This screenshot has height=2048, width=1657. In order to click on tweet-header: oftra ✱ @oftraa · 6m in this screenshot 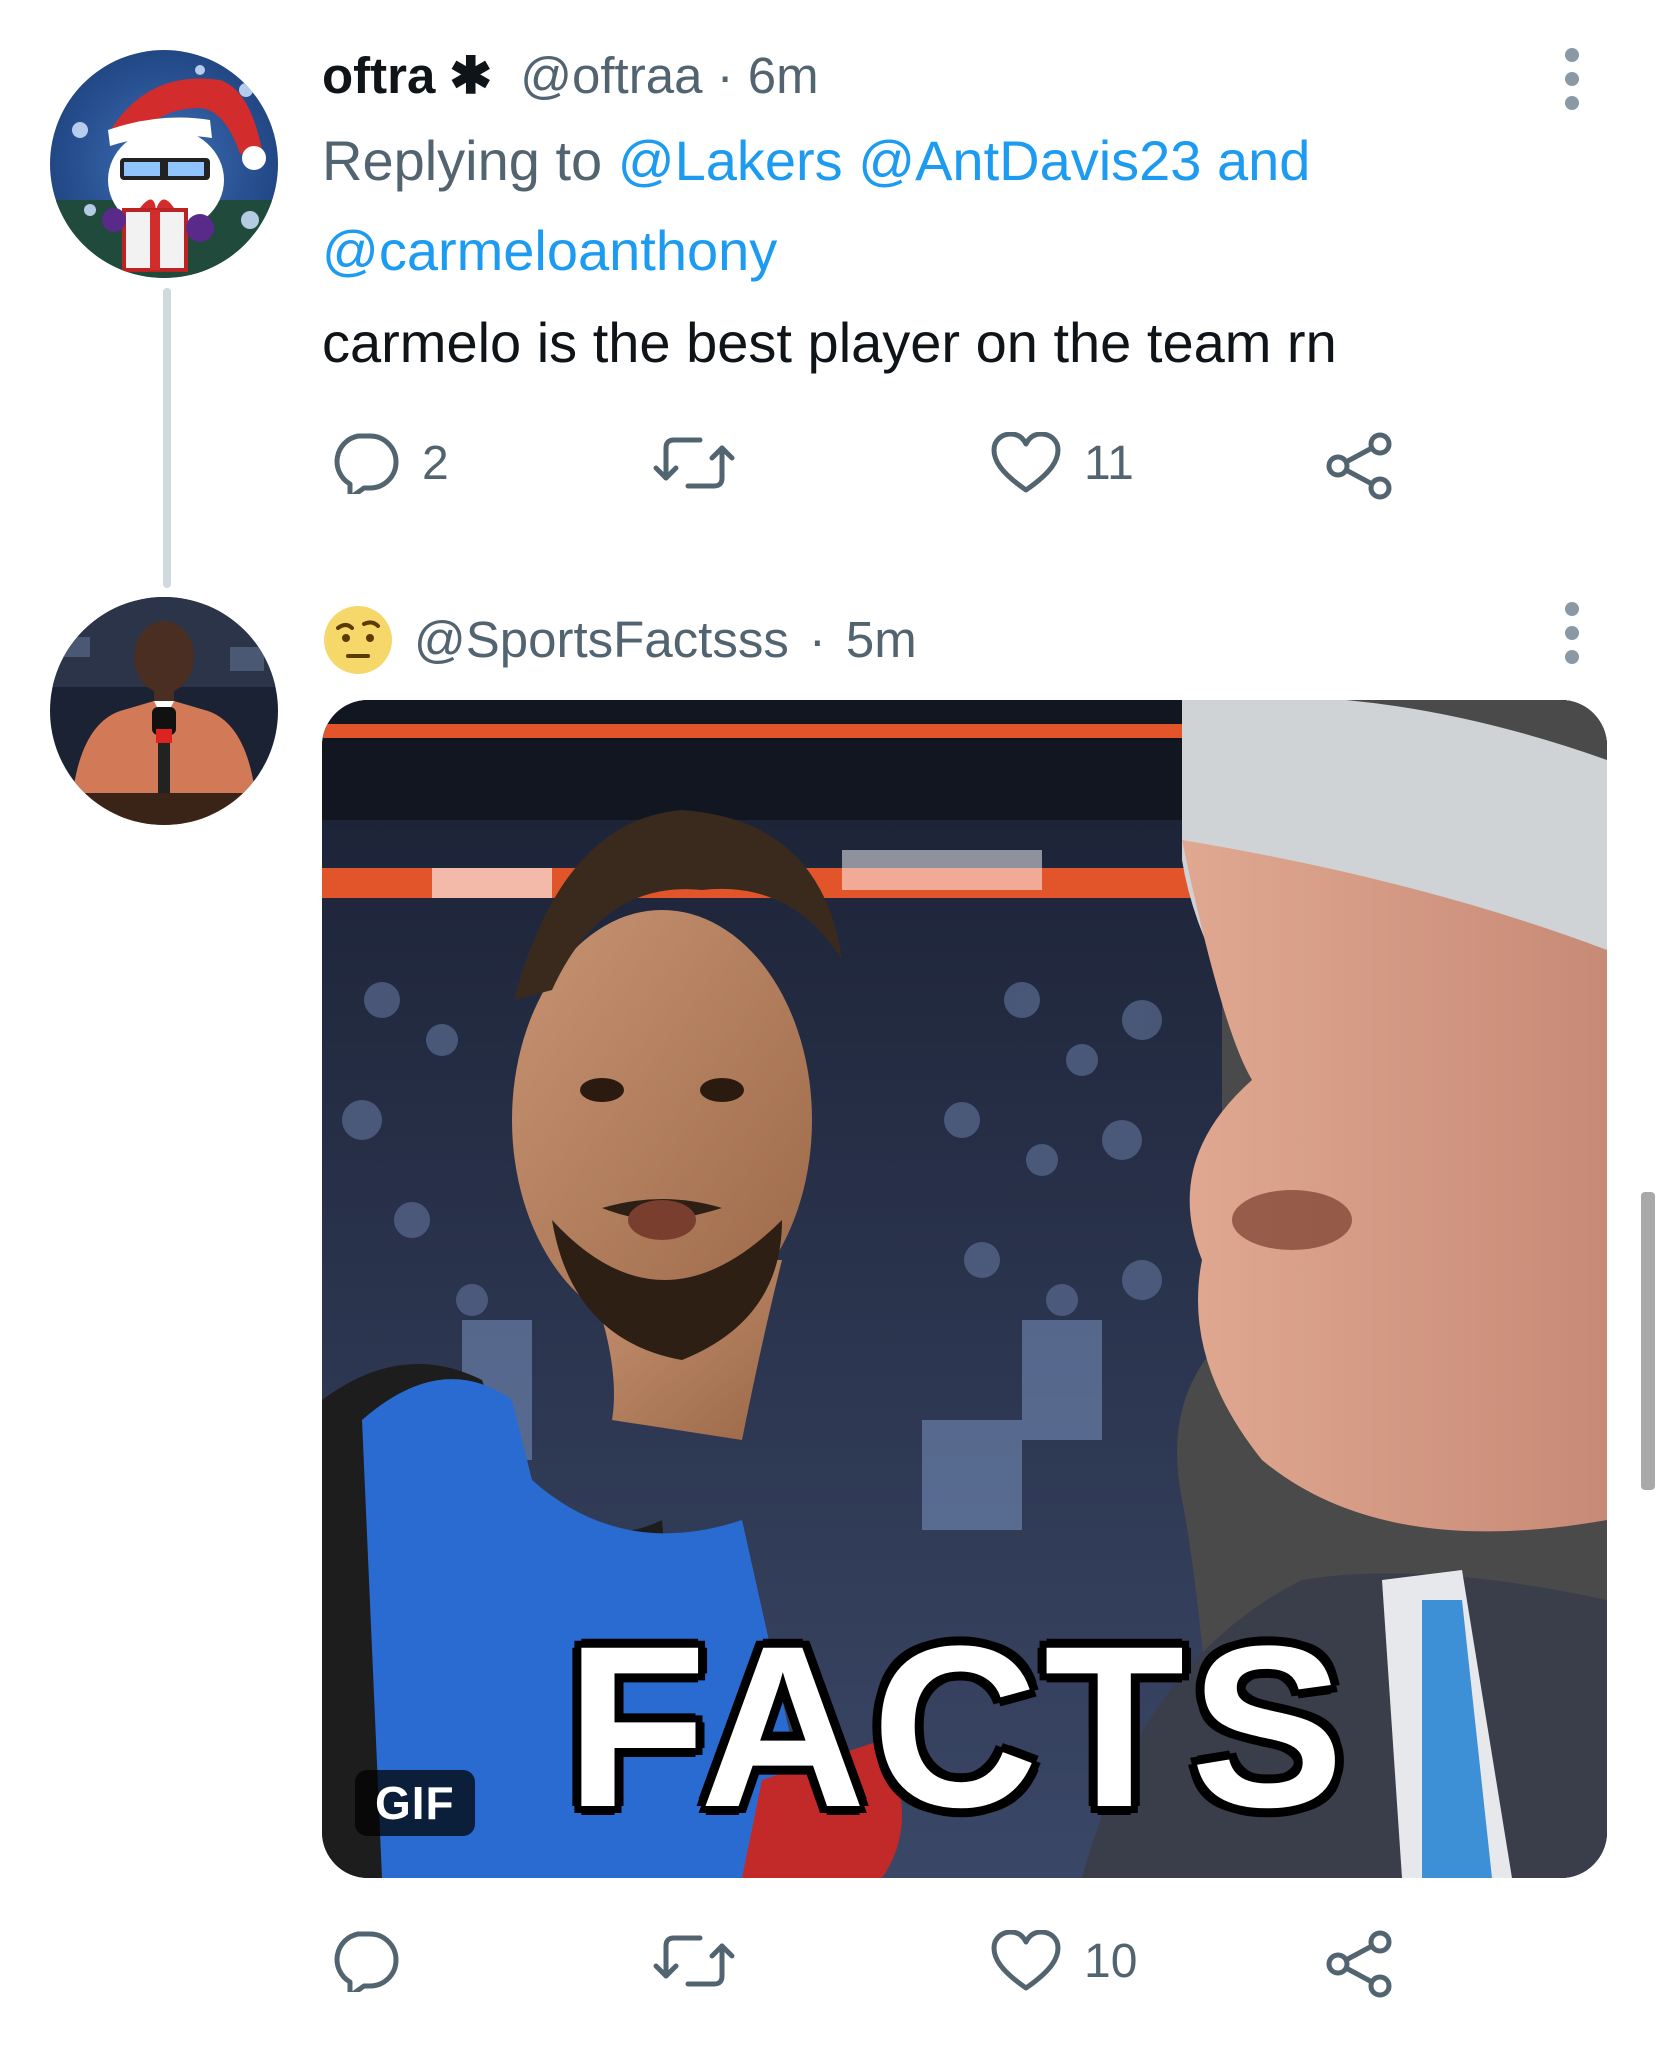, I will do `click(570, 76)`.